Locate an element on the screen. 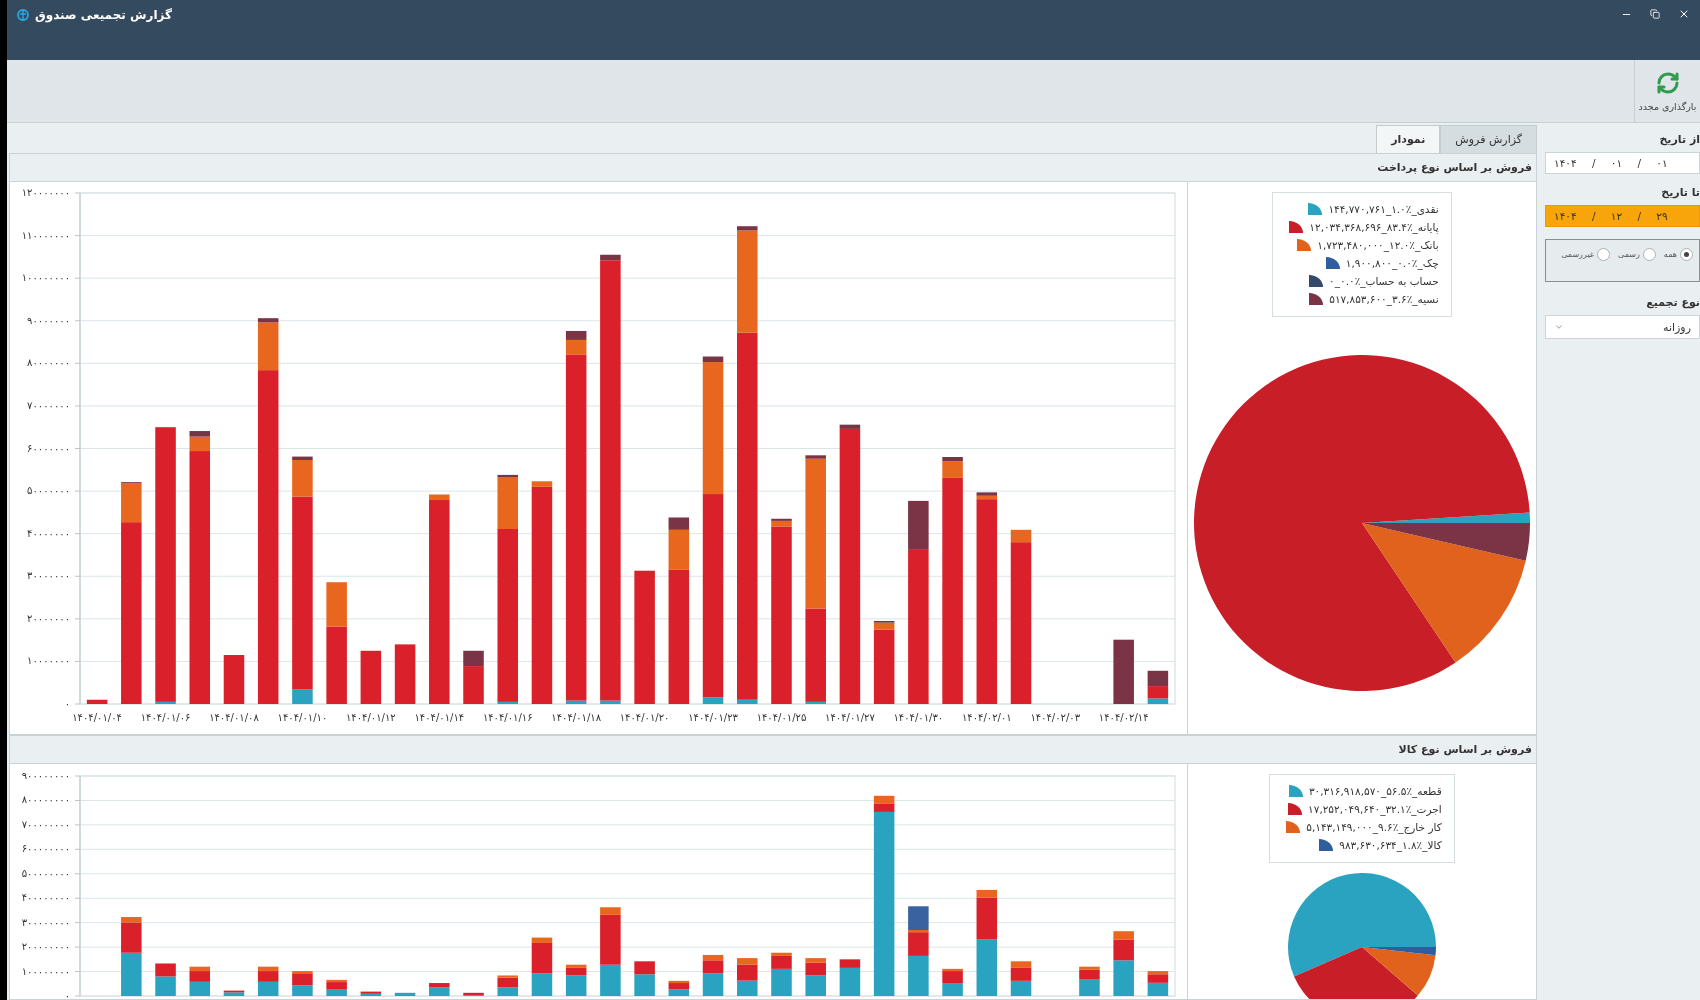 Image resolution: width=1700 pixels, height=1000 pixels. legend-label: اجرت_٪۳۲.۱_۱۷,۲۵۲,۰۴۹,۶۴۰ is located at coordinates (1375, 808).